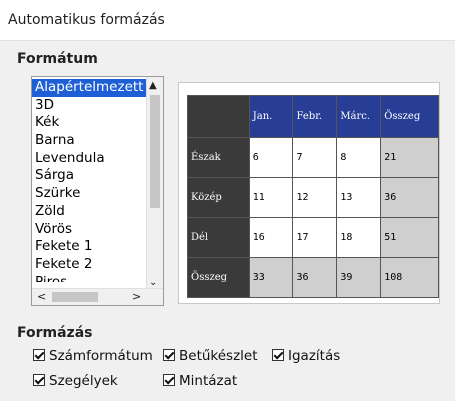 The image size is (455, 401). What do you see at coordinates (218, 197) in the screenshot?
I see `row-header: Közép` at bounding box center [218, 197].